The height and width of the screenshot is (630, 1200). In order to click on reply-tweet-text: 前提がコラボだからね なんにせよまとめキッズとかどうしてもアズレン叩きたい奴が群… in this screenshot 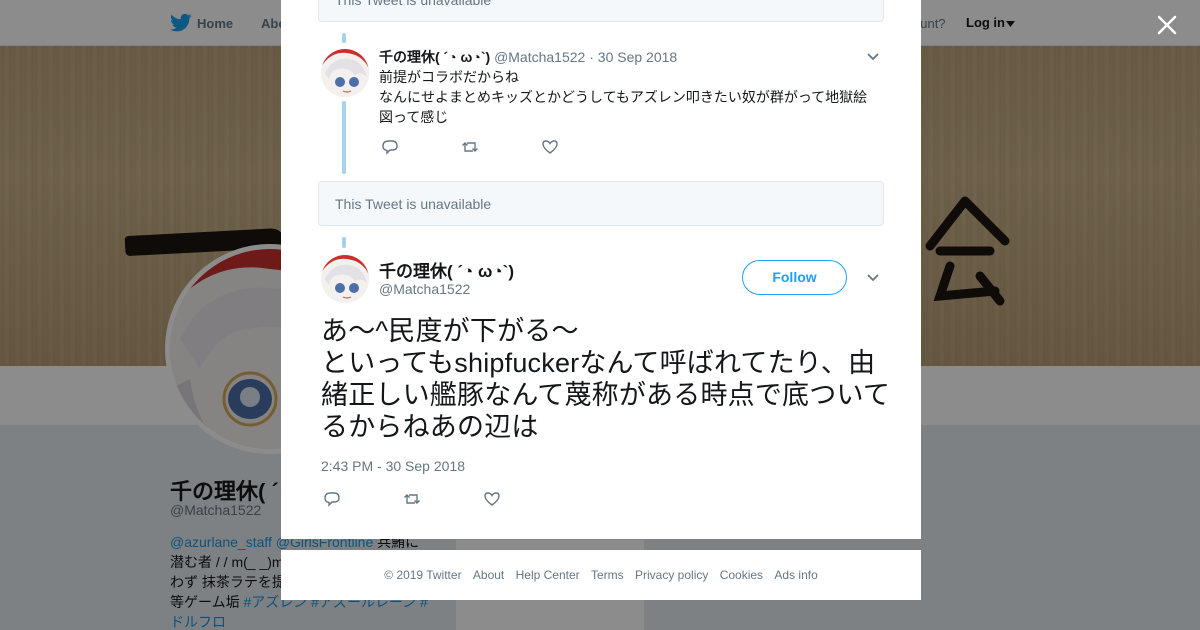, I will do `click(629, 97)`.